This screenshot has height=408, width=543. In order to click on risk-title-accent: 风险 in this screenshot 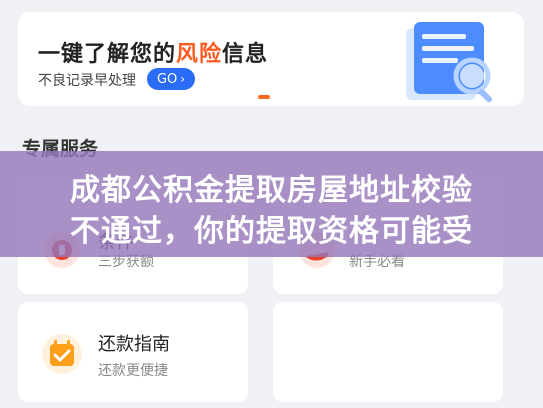, I will do `click(199, 54)`.